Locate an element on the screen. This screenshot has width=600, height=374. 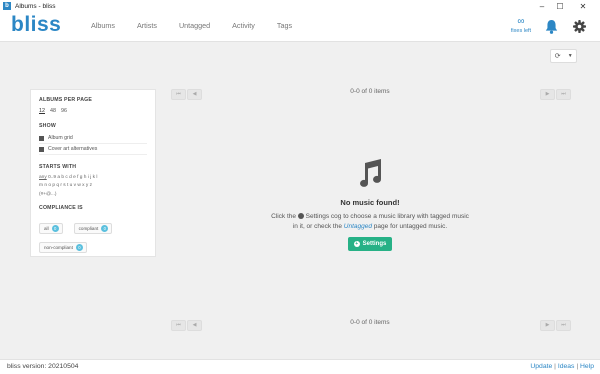
compliance-noncompliant-count: 0 is located at coordinates (79, 248).